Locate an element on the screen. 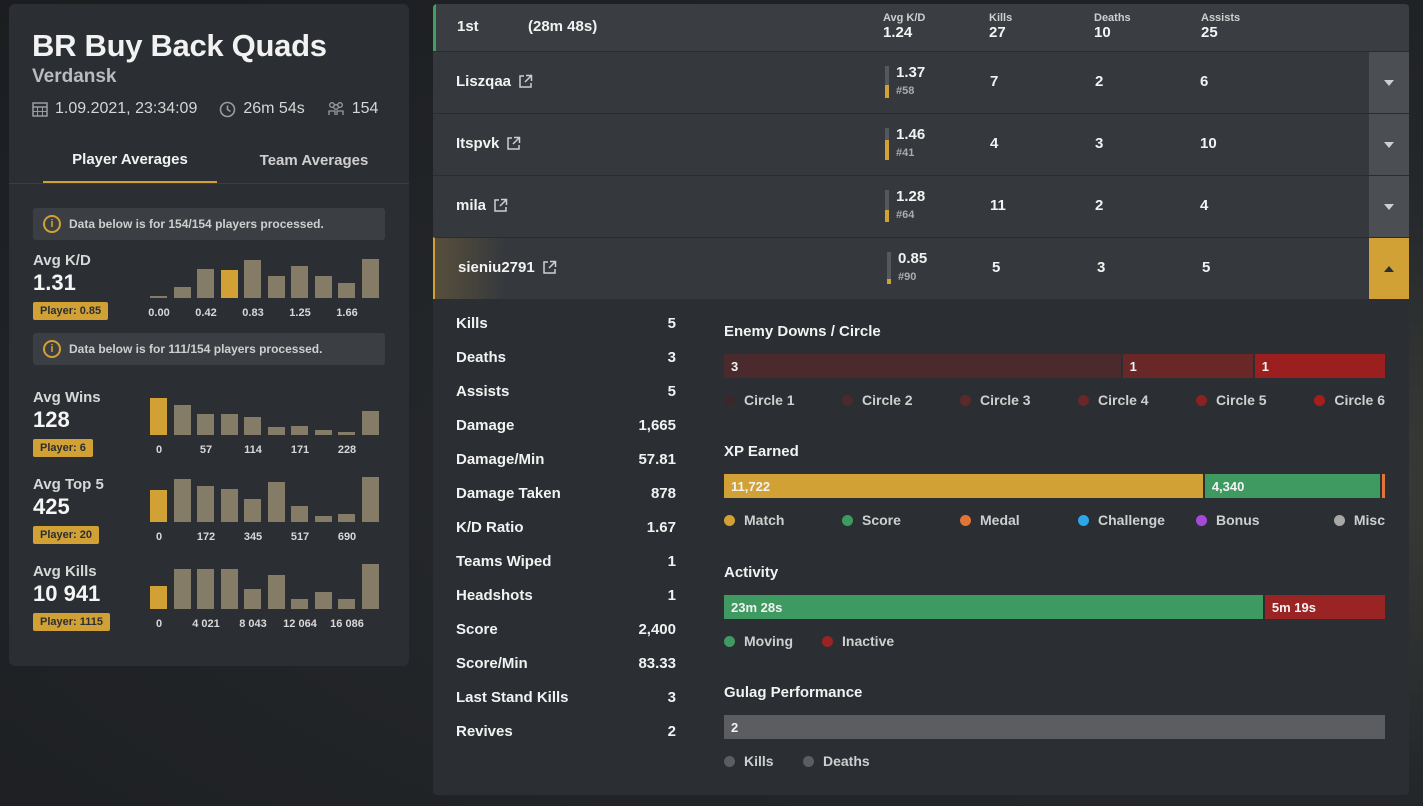 Image resolution: width=1423 pixels, height=806 pixels. bar-segment: 4,340 is located at coordinates (1291, 486).